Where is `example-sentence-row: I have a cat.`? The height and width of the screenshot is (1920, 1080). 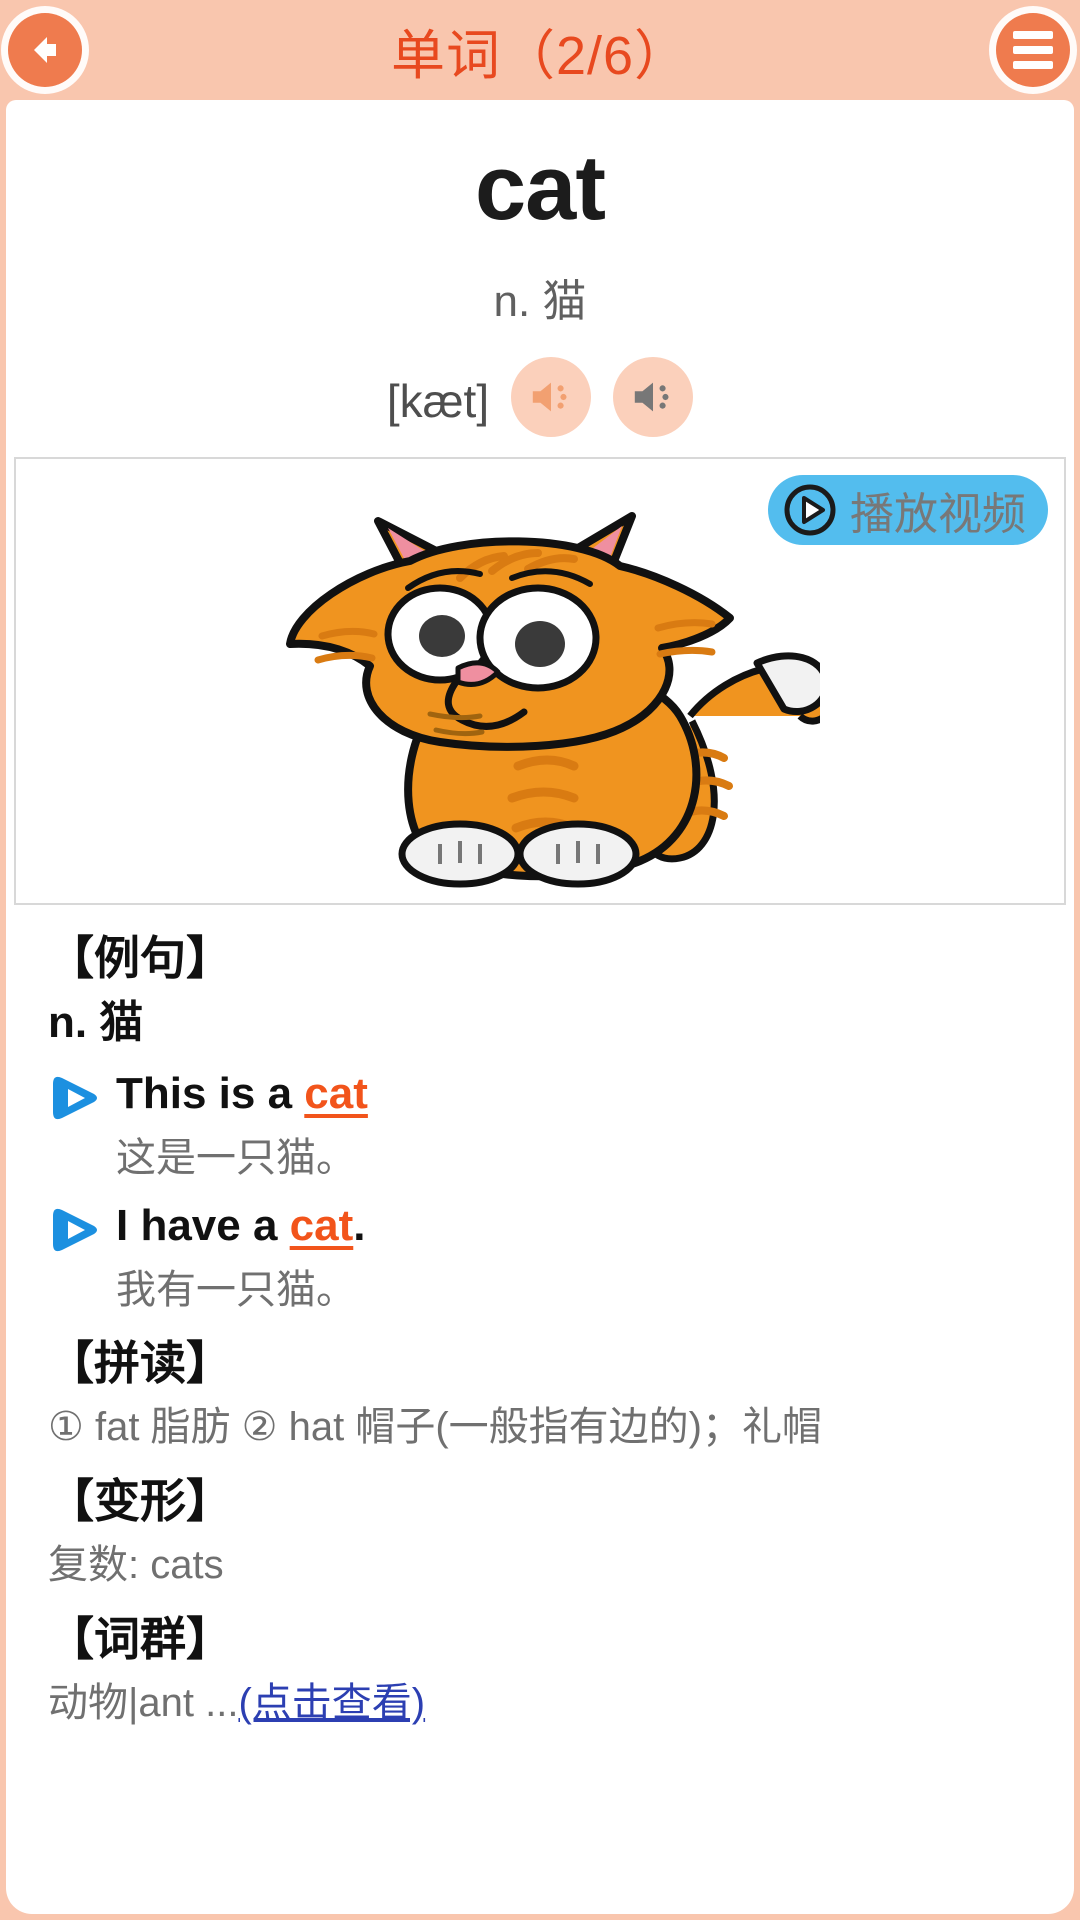
example-sentence-row: I have a cat. is located at coordinates (540, 1227).